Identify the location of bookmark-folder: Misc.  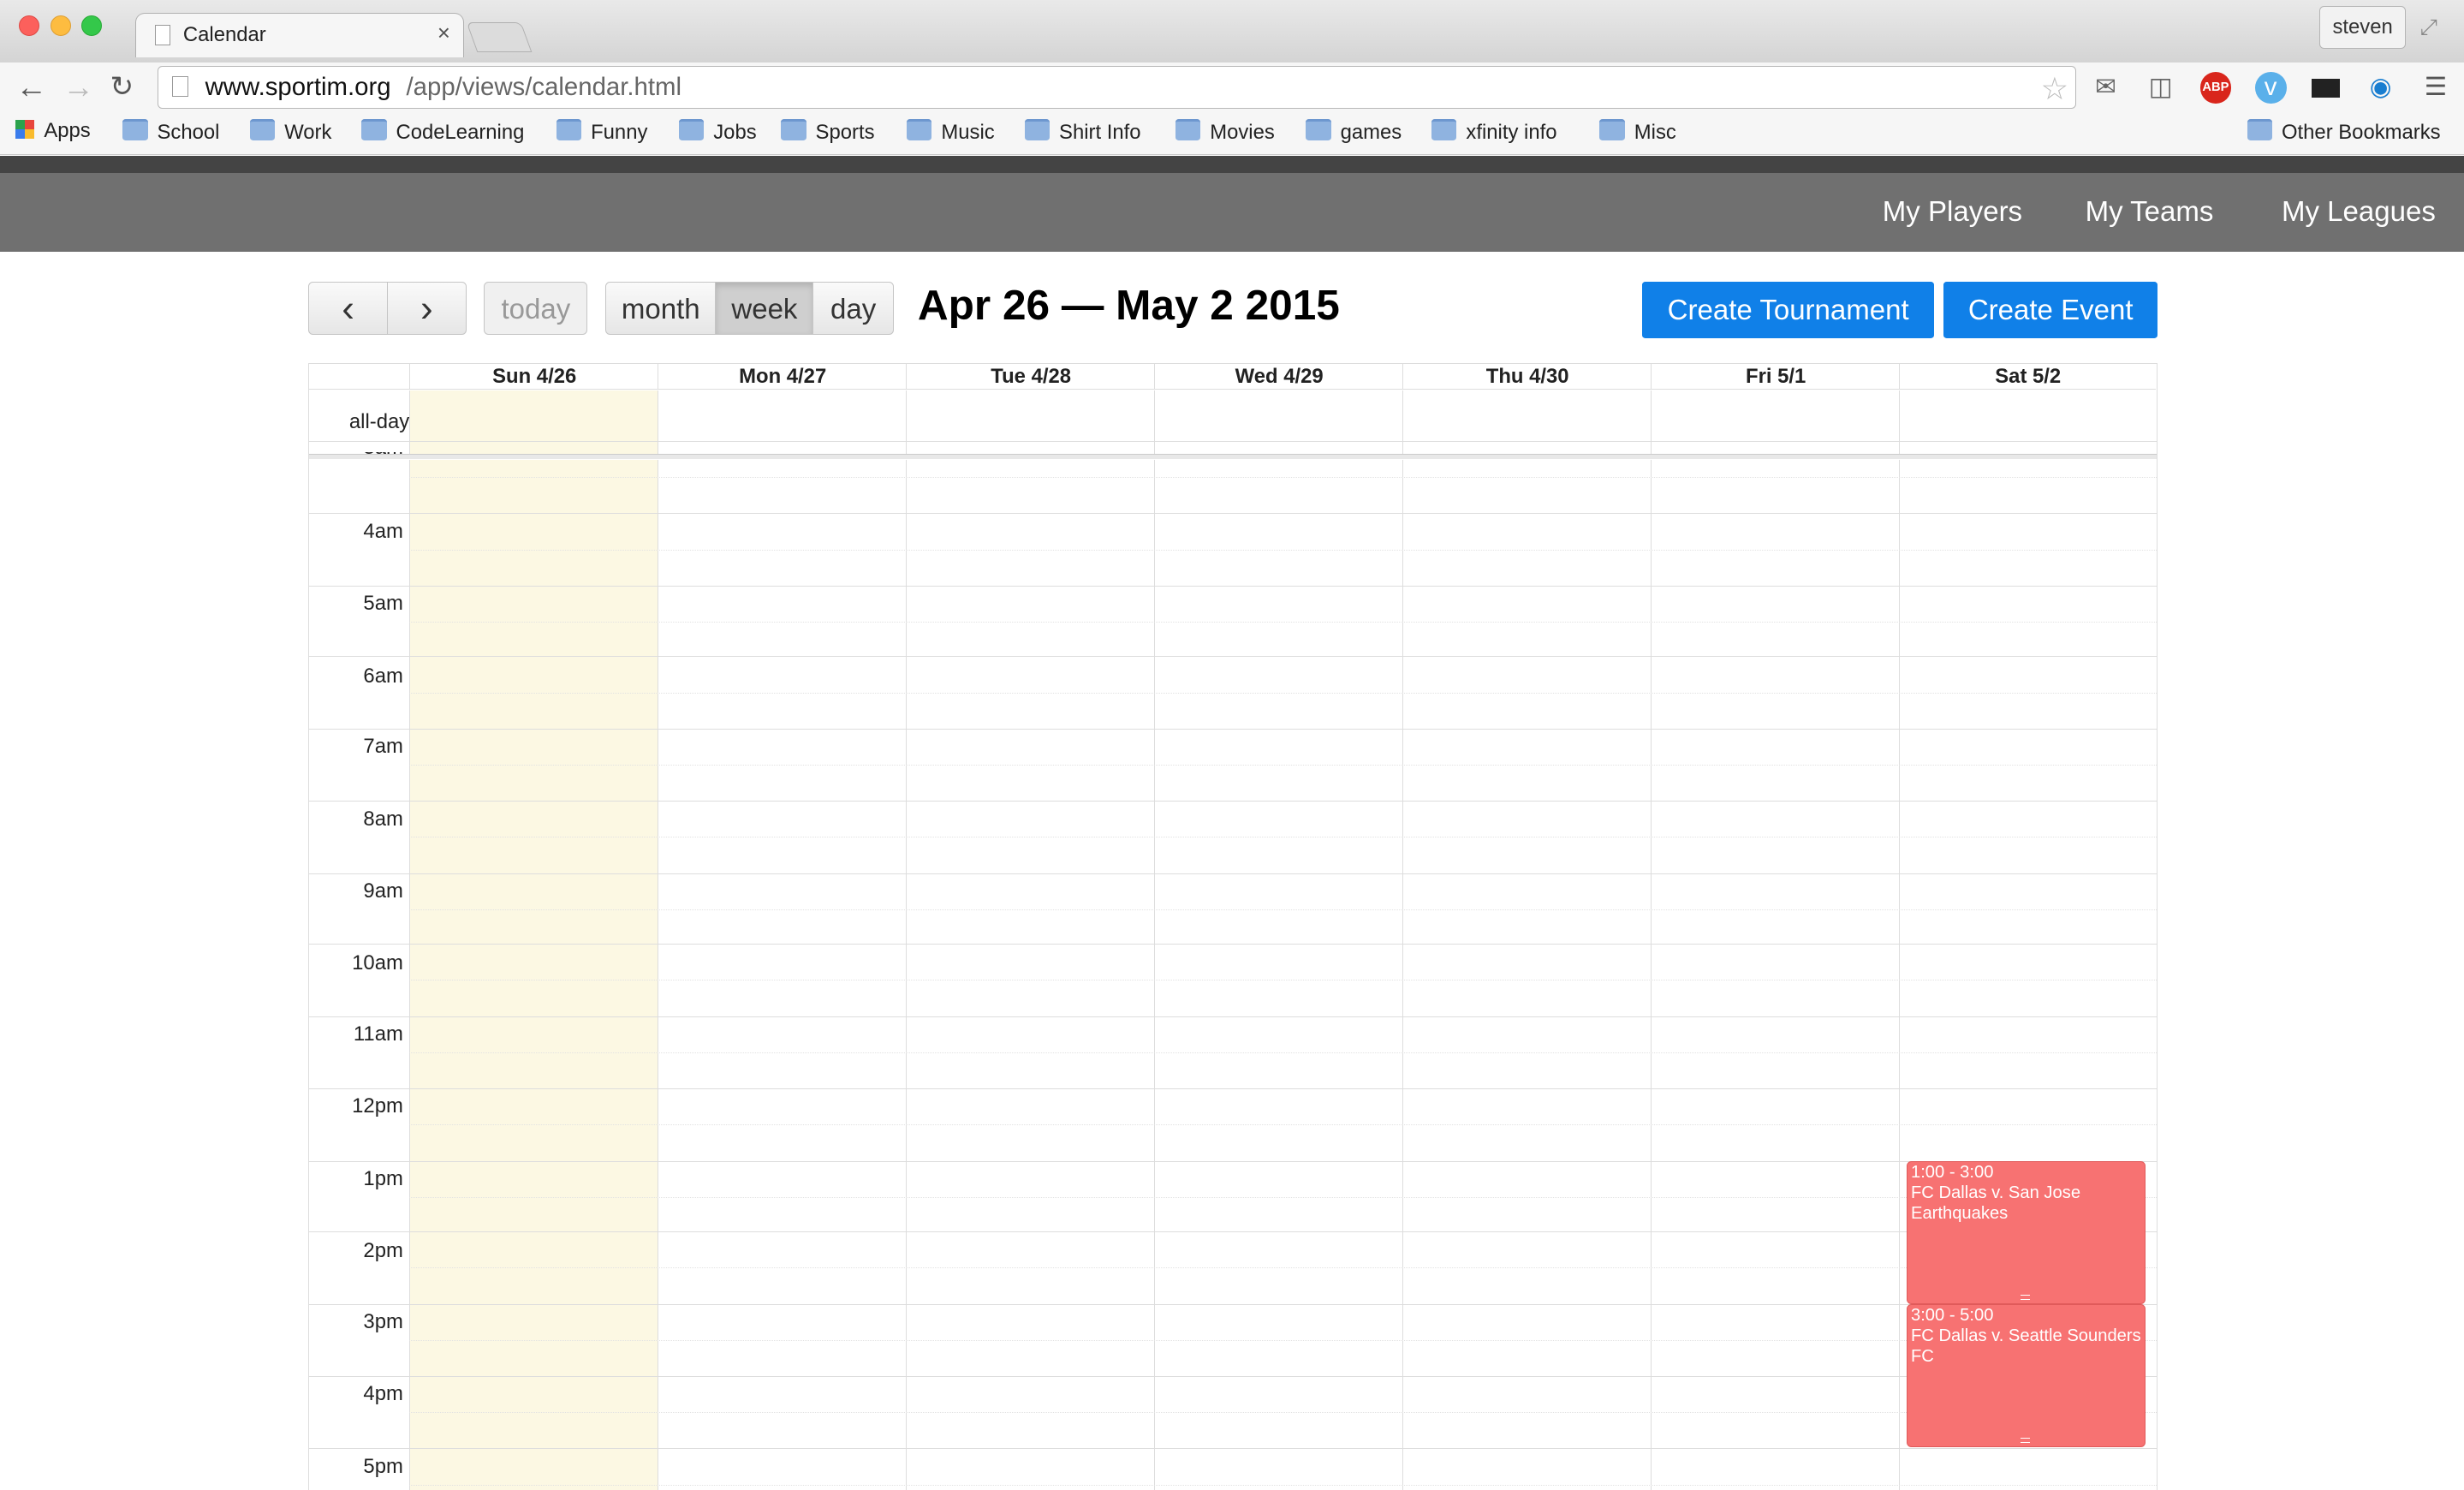
(1638, 132).